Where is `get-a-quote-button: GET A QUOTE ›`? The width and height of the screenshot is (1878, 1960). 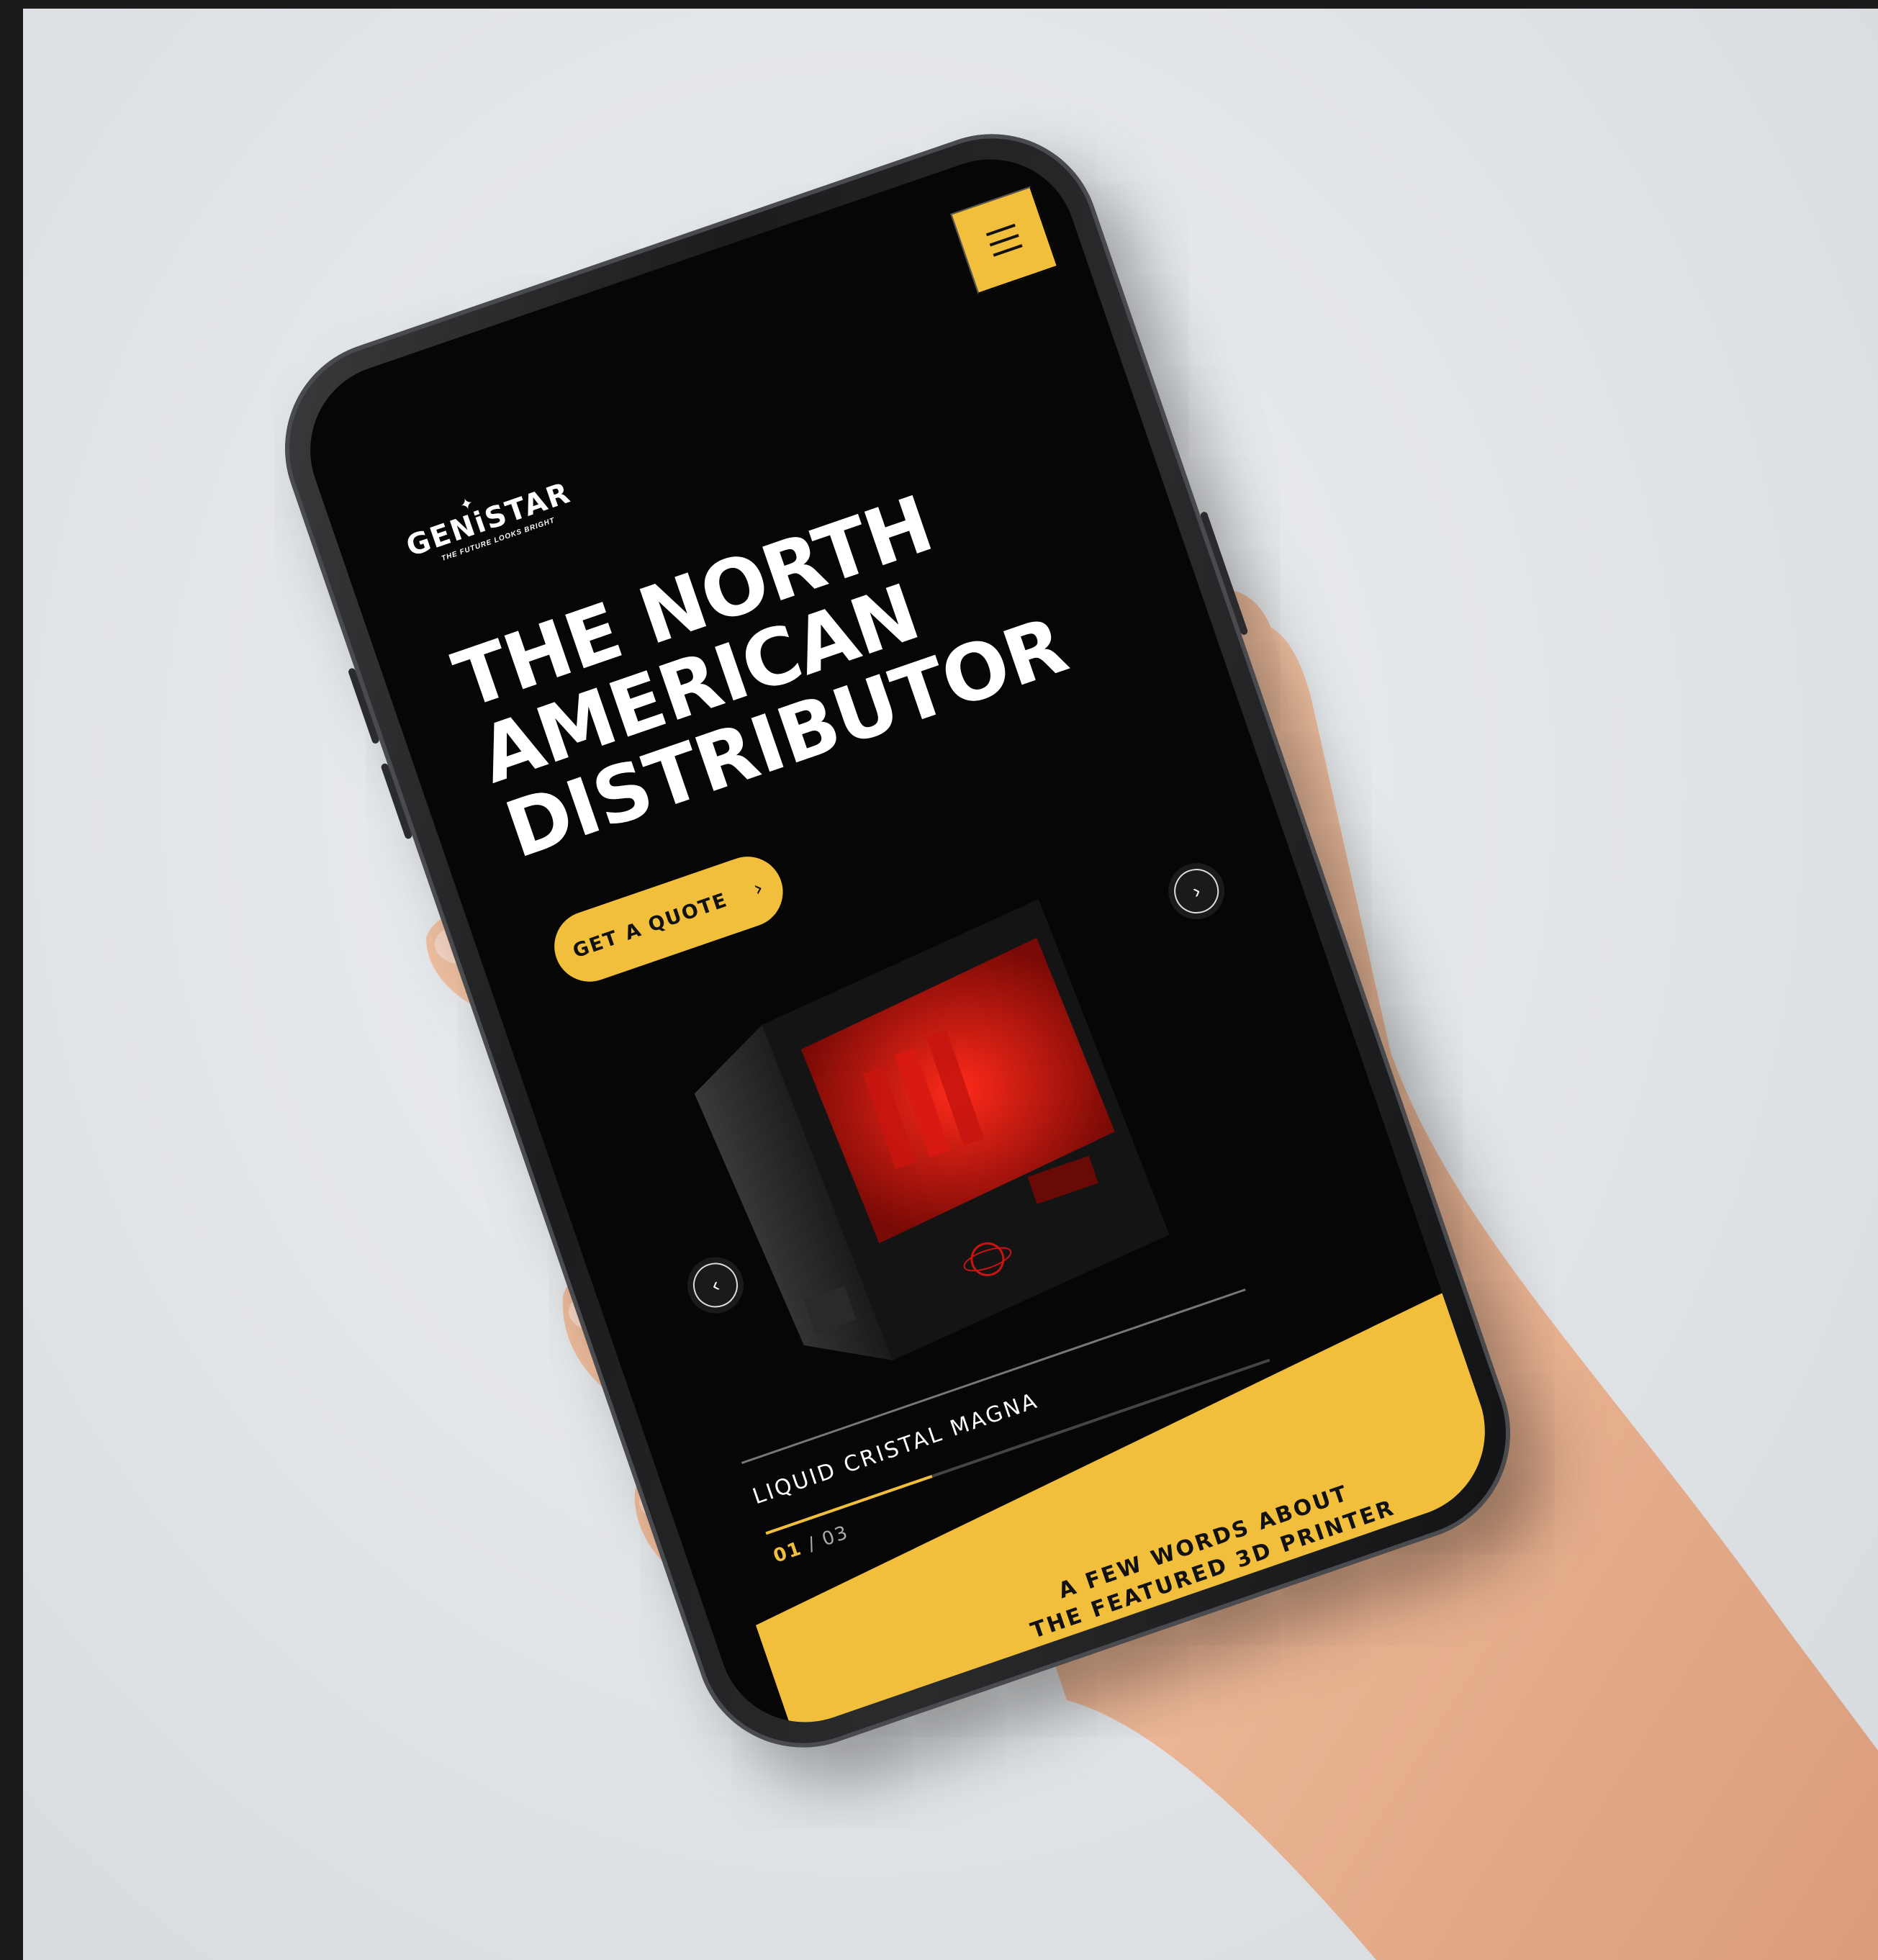 get-a-quote-button: GET A QUOTE › is located at coordinates (668, 918).